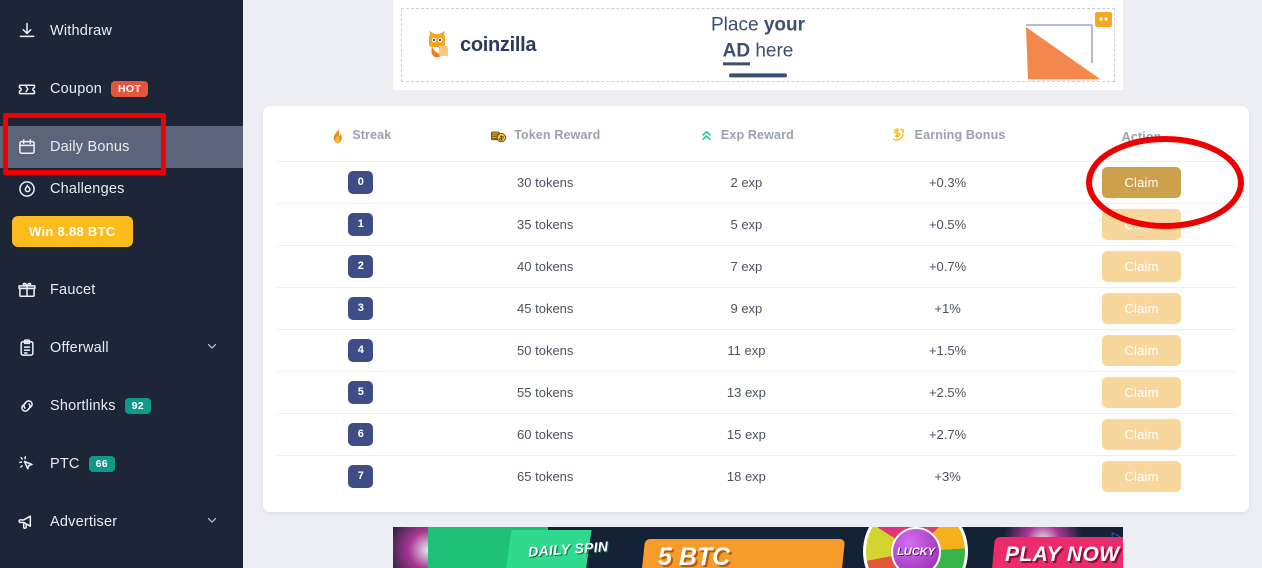  What do you see at coordinates (137, 406) in the screenshot?
I see `sidebar-item-badge: 92` at bounding box center [137, 406].